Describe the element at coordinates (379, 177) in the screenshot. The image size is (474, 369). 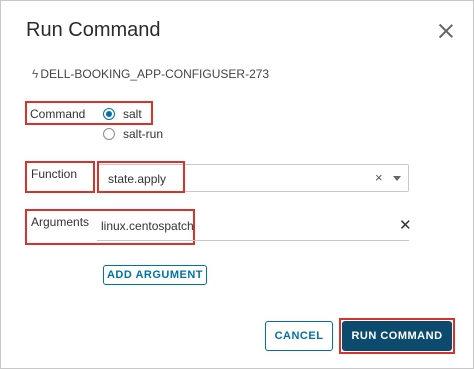
I see `clear-icon: ×` at that location.